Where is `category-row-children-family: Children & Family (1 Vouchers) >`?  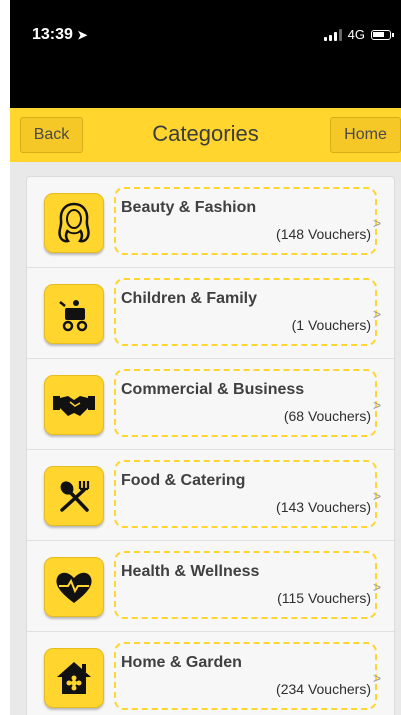 category-row-children-family: Children & Family (1 Vouchers) > is located at coordinates (210, 313).